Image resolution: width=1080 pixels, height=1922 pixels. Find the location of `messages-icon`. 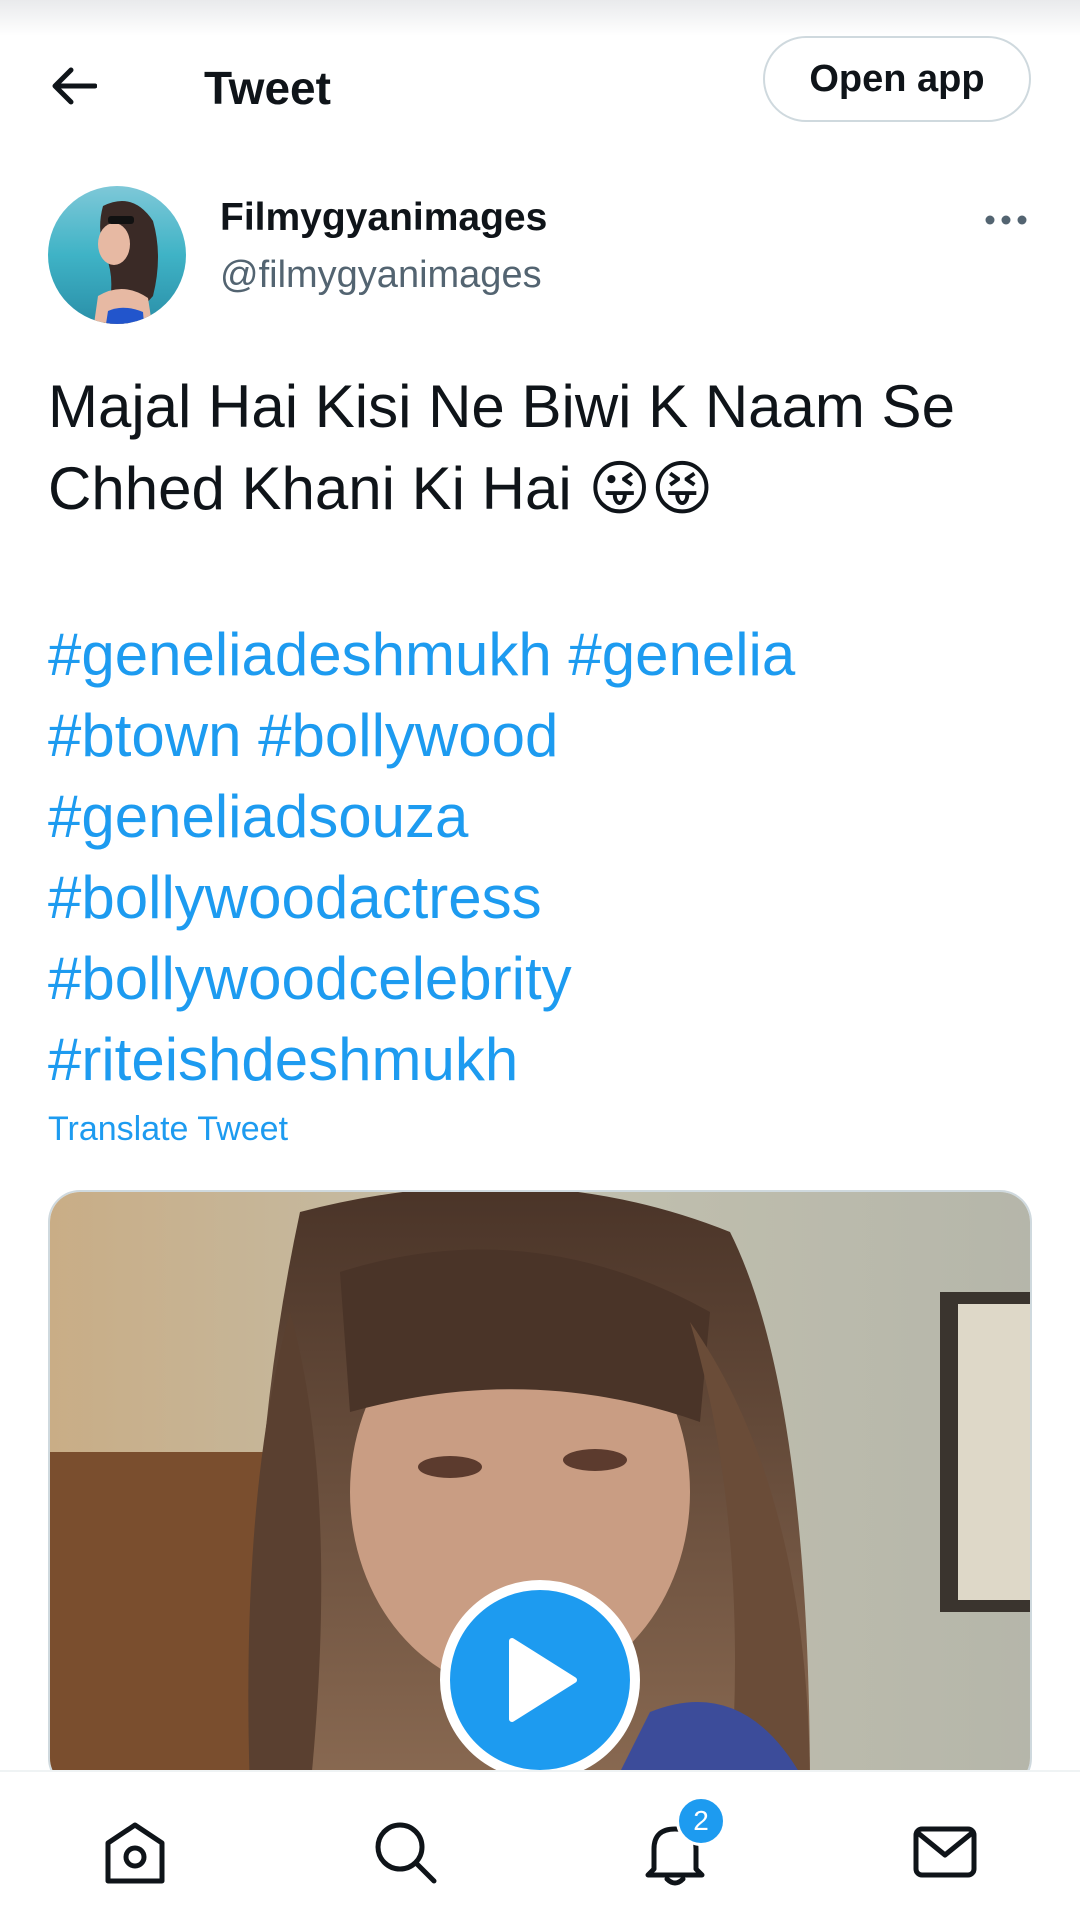

messages-icon is located at coordinates (945, 1852).